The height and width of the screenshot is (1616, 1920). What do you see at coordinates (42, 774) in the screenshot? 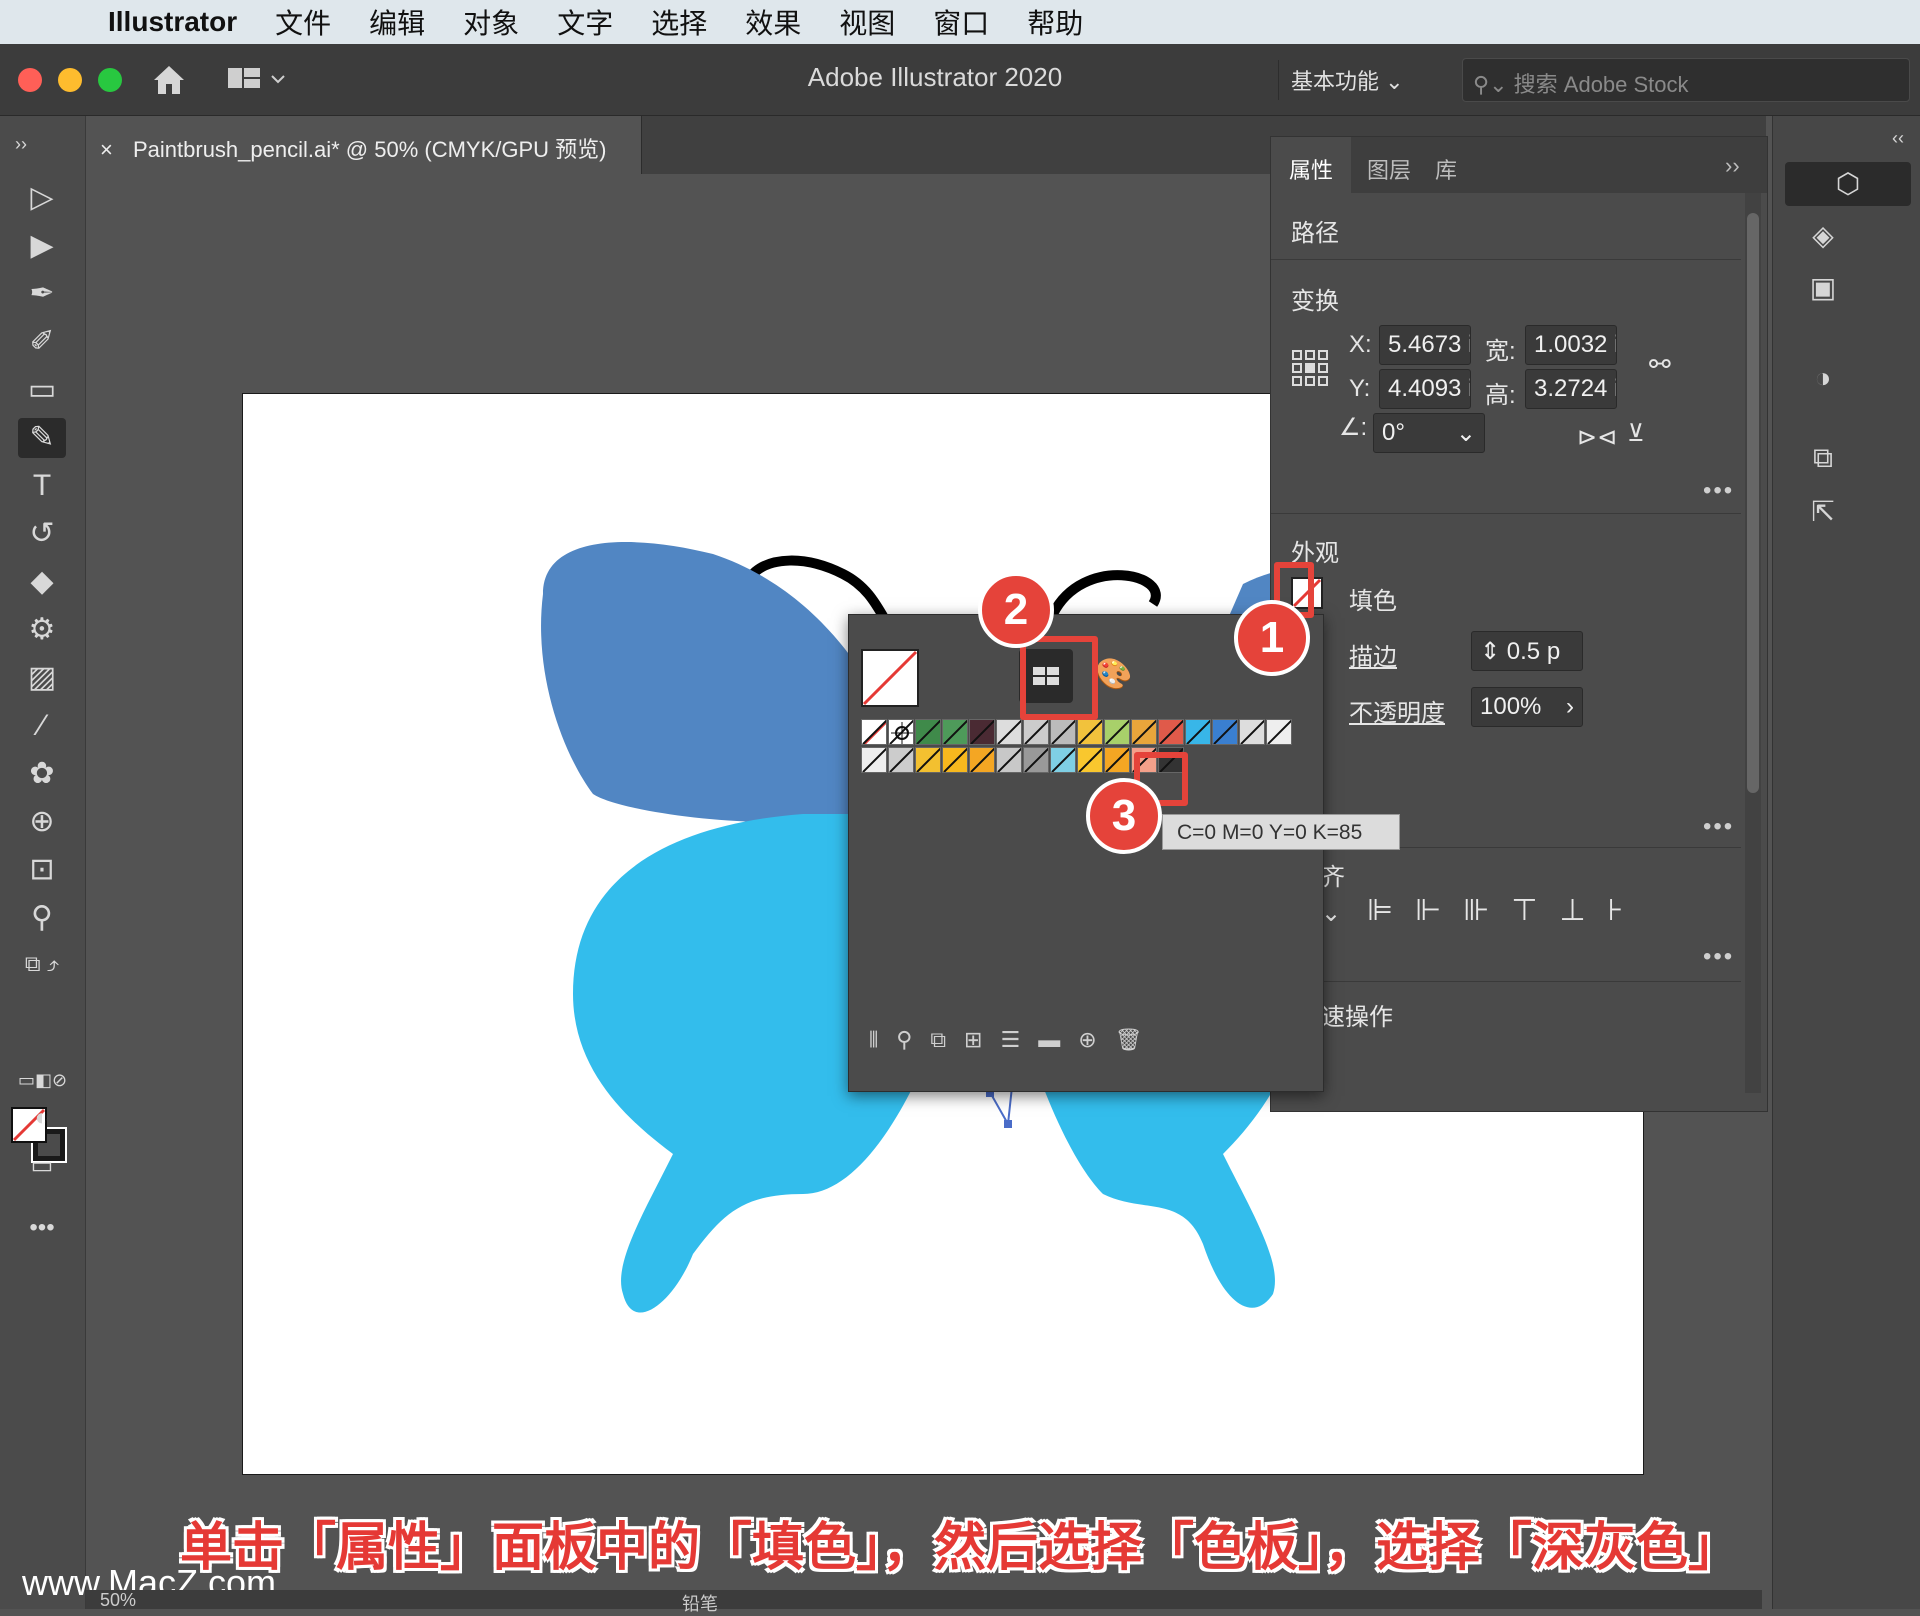
I see `symbol-sprayer-tool-icon: ✿` at bounding box center [42, 774].